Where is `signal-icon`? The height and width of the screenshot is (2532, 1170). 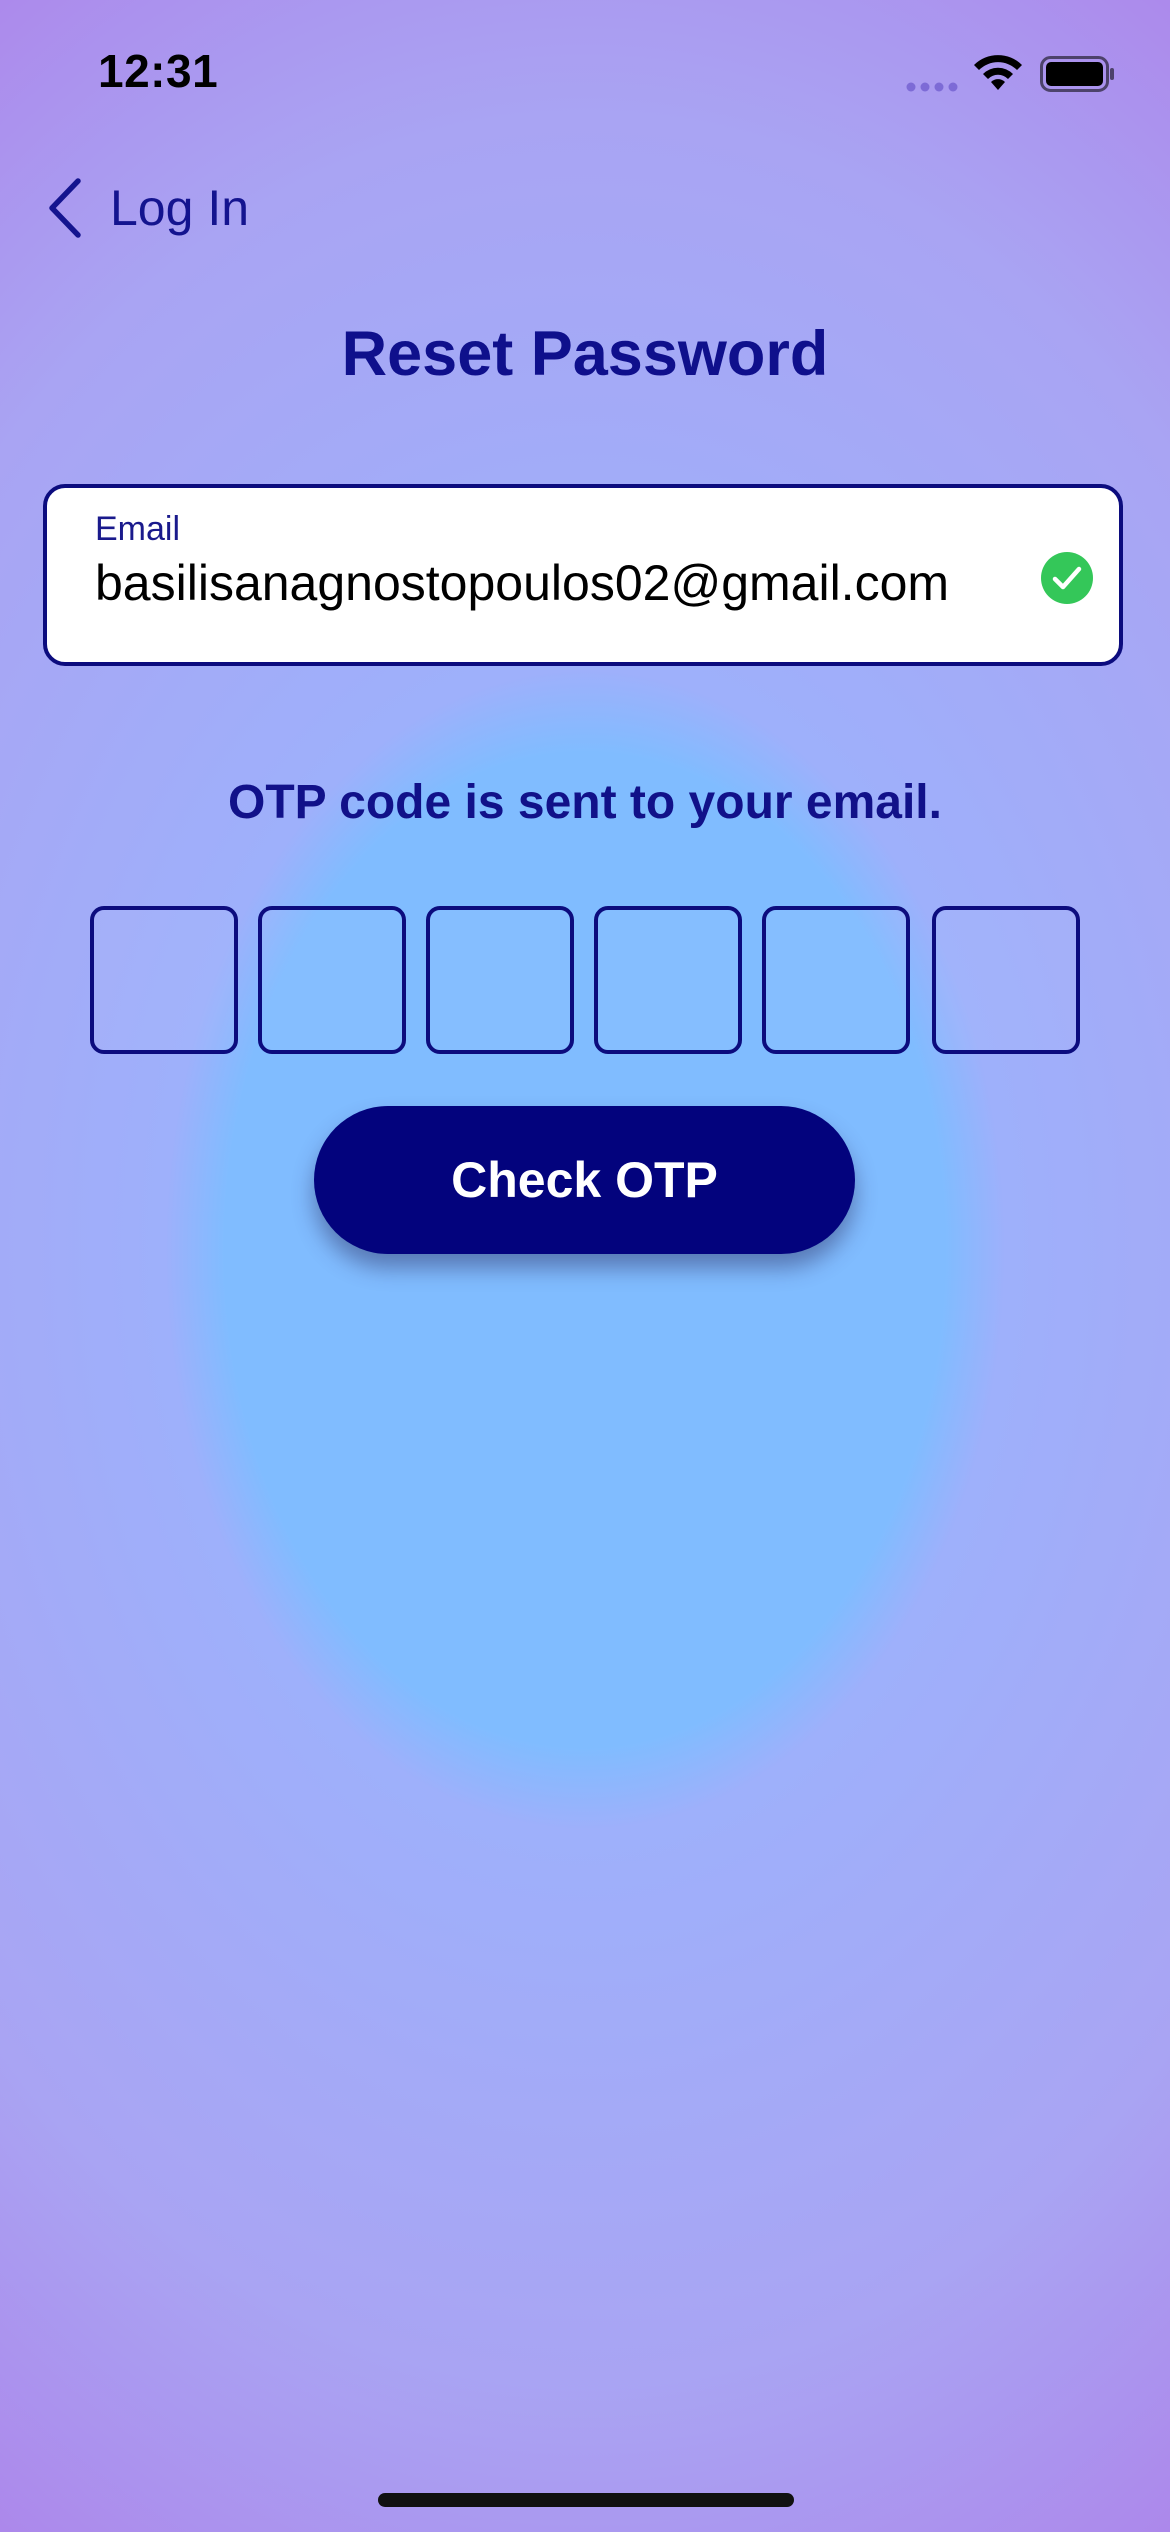
signal-icon is located at coordinates (932, 87).